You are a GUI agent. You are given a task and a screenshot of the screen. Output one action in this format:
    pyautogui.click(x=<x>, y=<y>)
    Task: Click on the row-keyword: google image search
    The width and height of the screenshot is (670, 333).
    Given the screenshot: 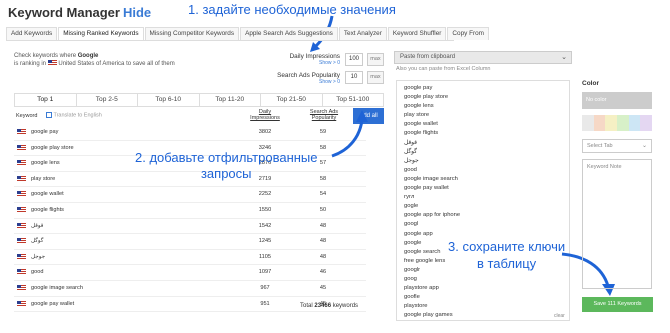 What is the action you would take?
    pyautogui.click(x=57, y=288)
    